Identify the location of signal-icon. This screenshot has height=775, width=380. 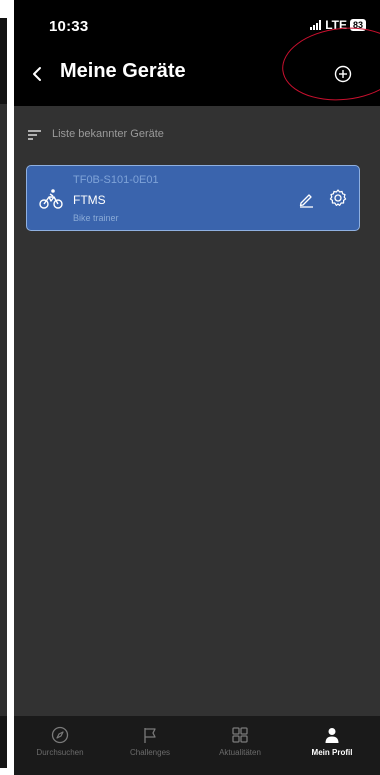
(316, 25).